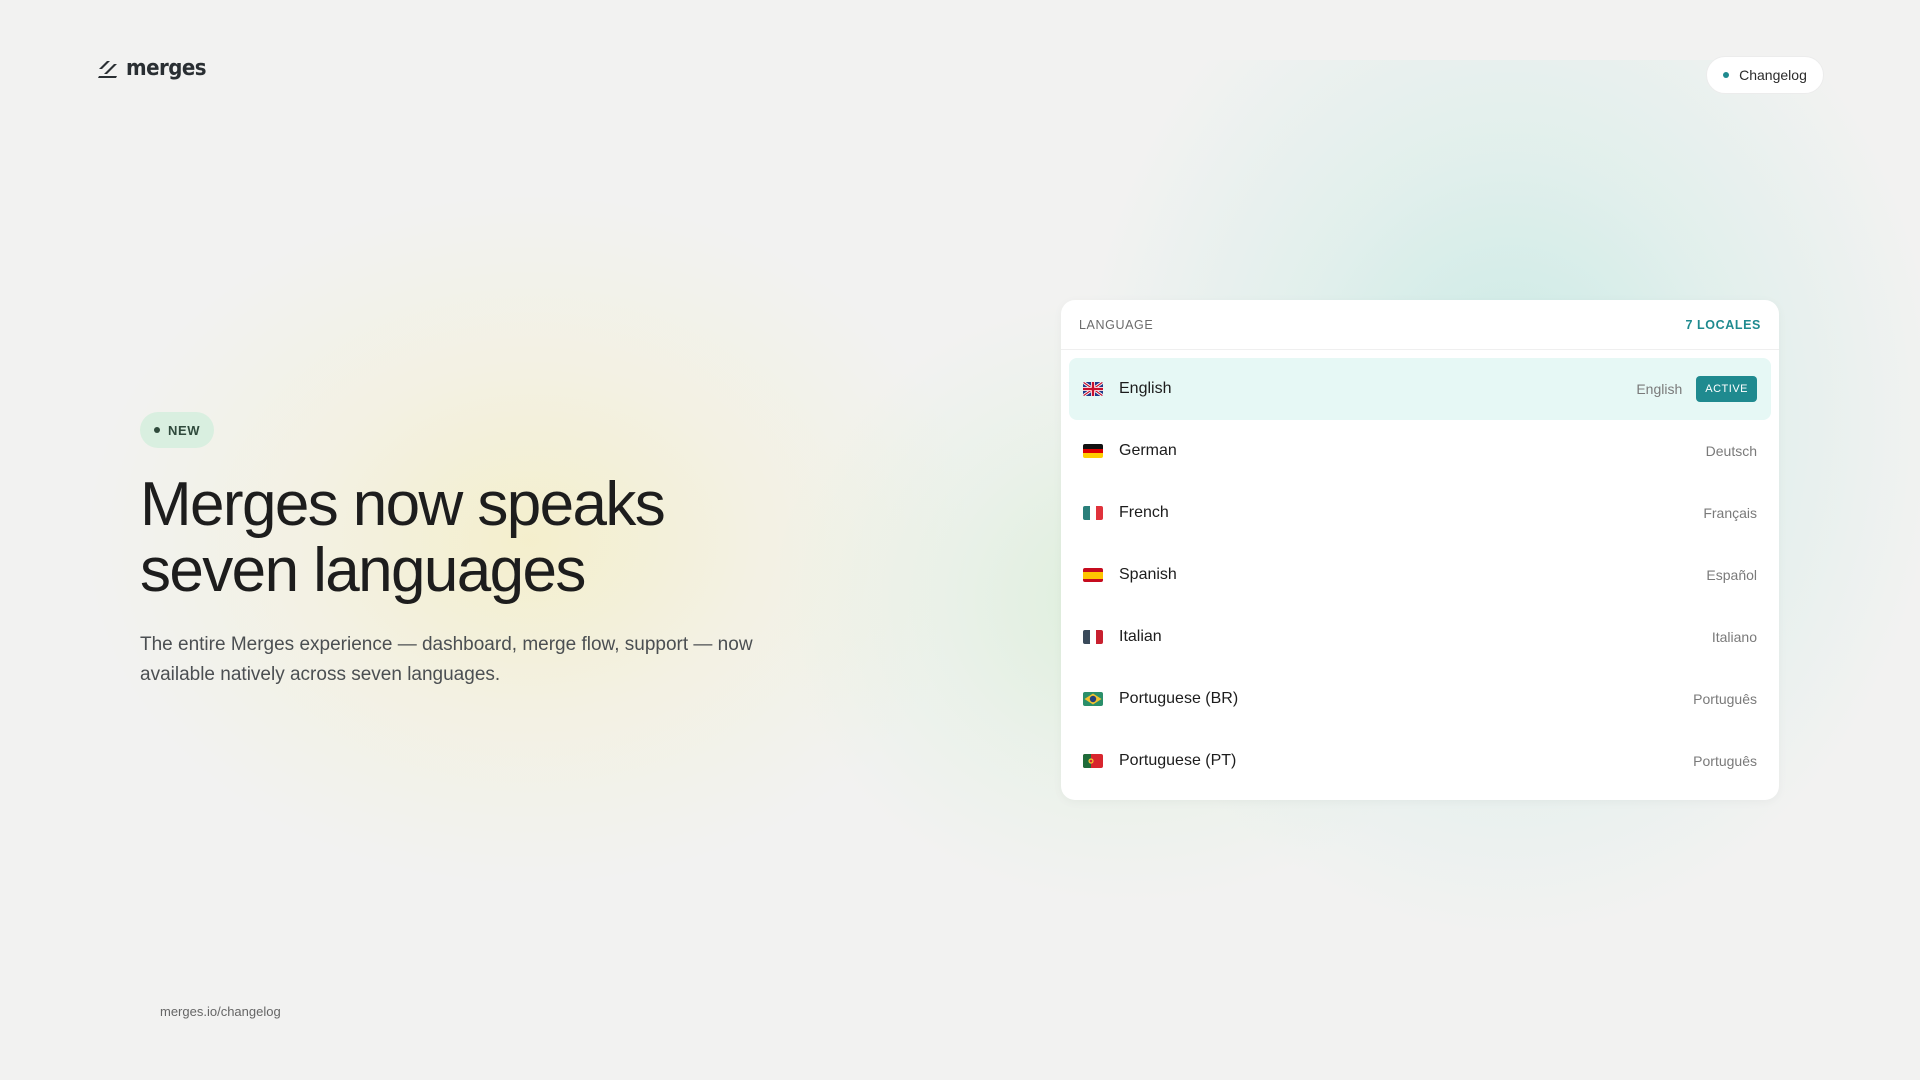 The height and width of the screenshot is (1080, 1920). Describe the element at coordinates (1726, 75) in the screenshot. I see `status-dot-icon` at that location.